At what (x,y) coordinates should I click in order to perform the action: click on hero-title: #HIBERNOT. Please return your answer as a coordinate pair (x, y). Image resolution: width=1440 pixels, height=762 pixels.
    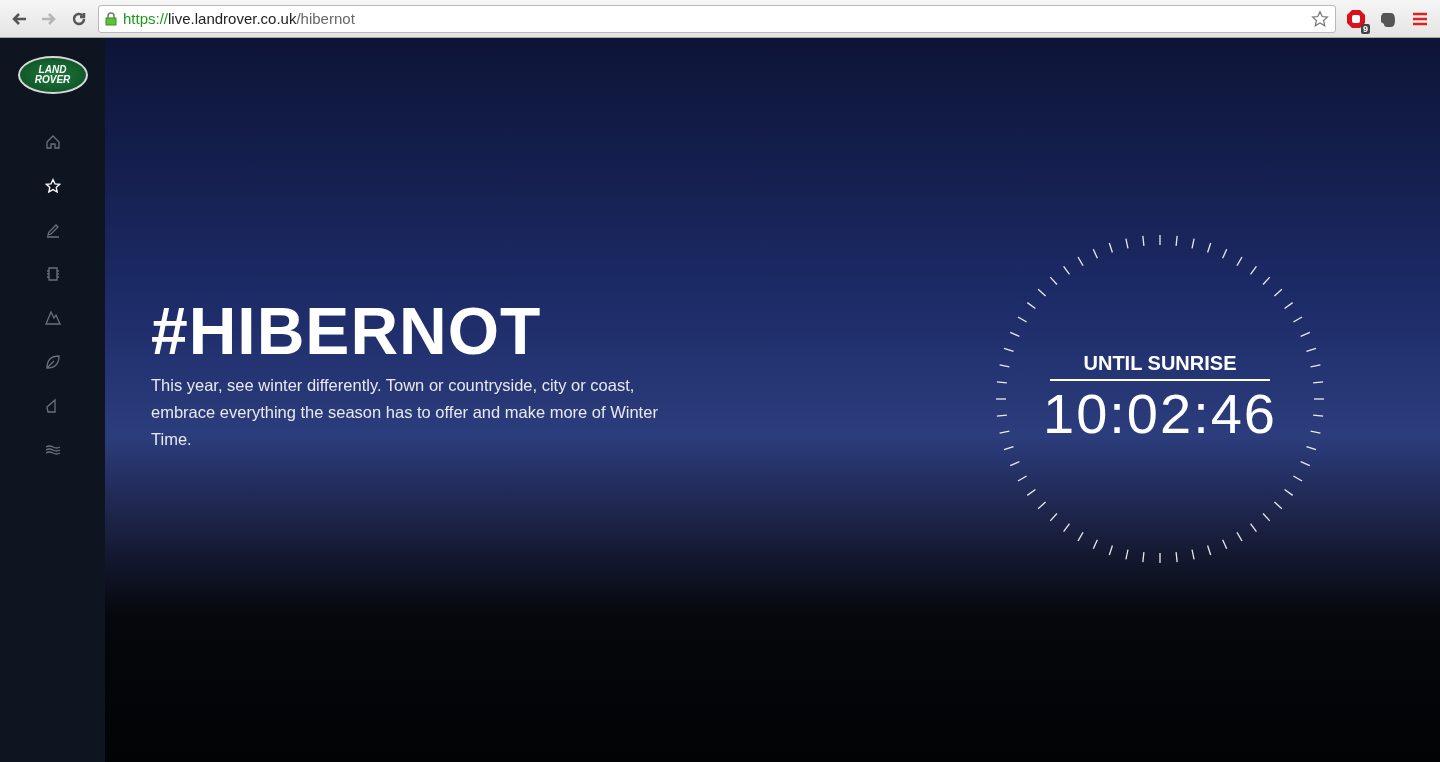
    Looking at the image, I should click on (347, 330).